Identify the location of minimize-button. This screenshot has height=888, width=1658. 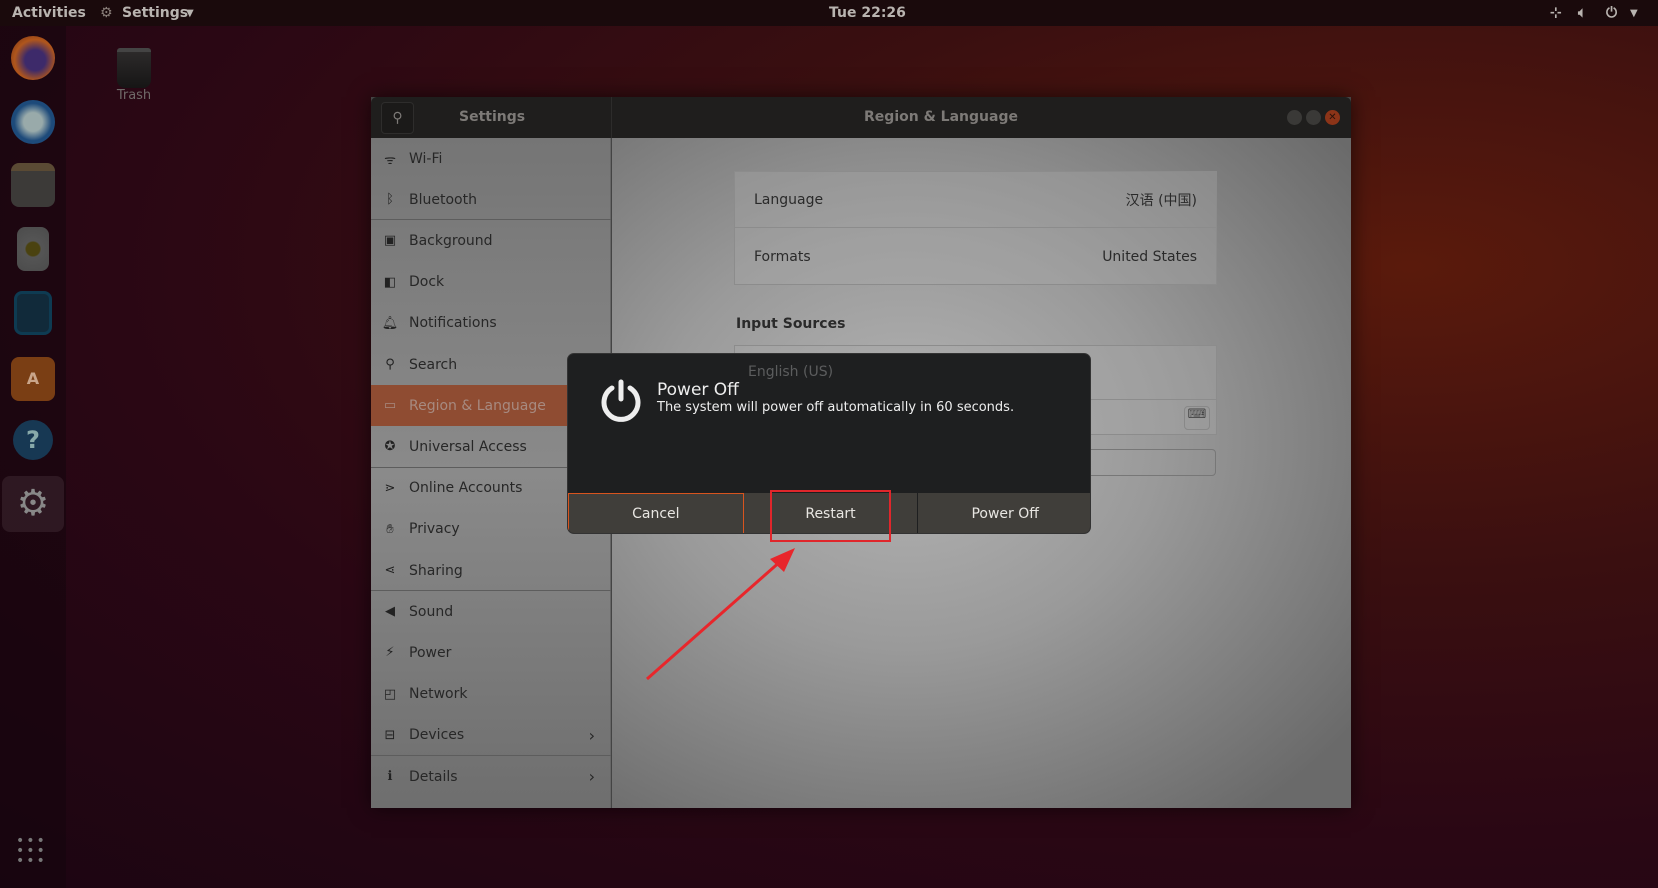
(1294, 117).